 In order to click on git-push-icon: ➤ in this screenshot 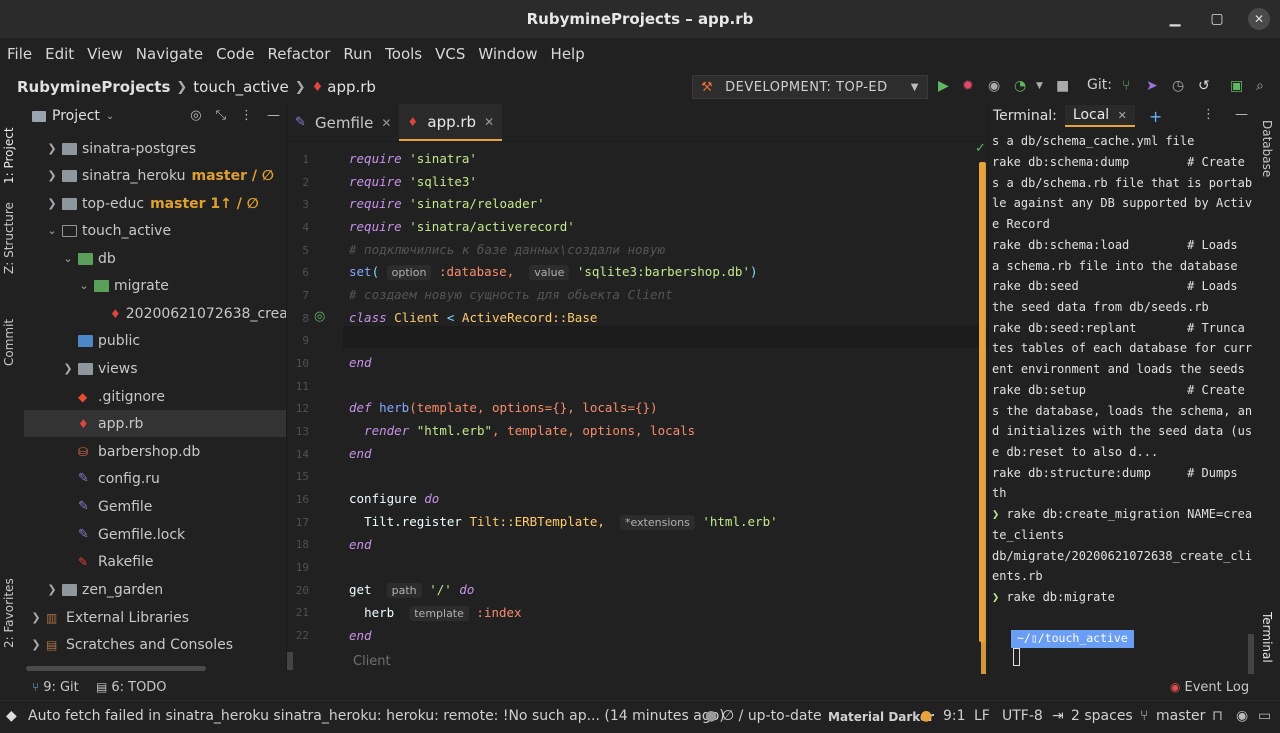, I will do `click(1152, 86)`.